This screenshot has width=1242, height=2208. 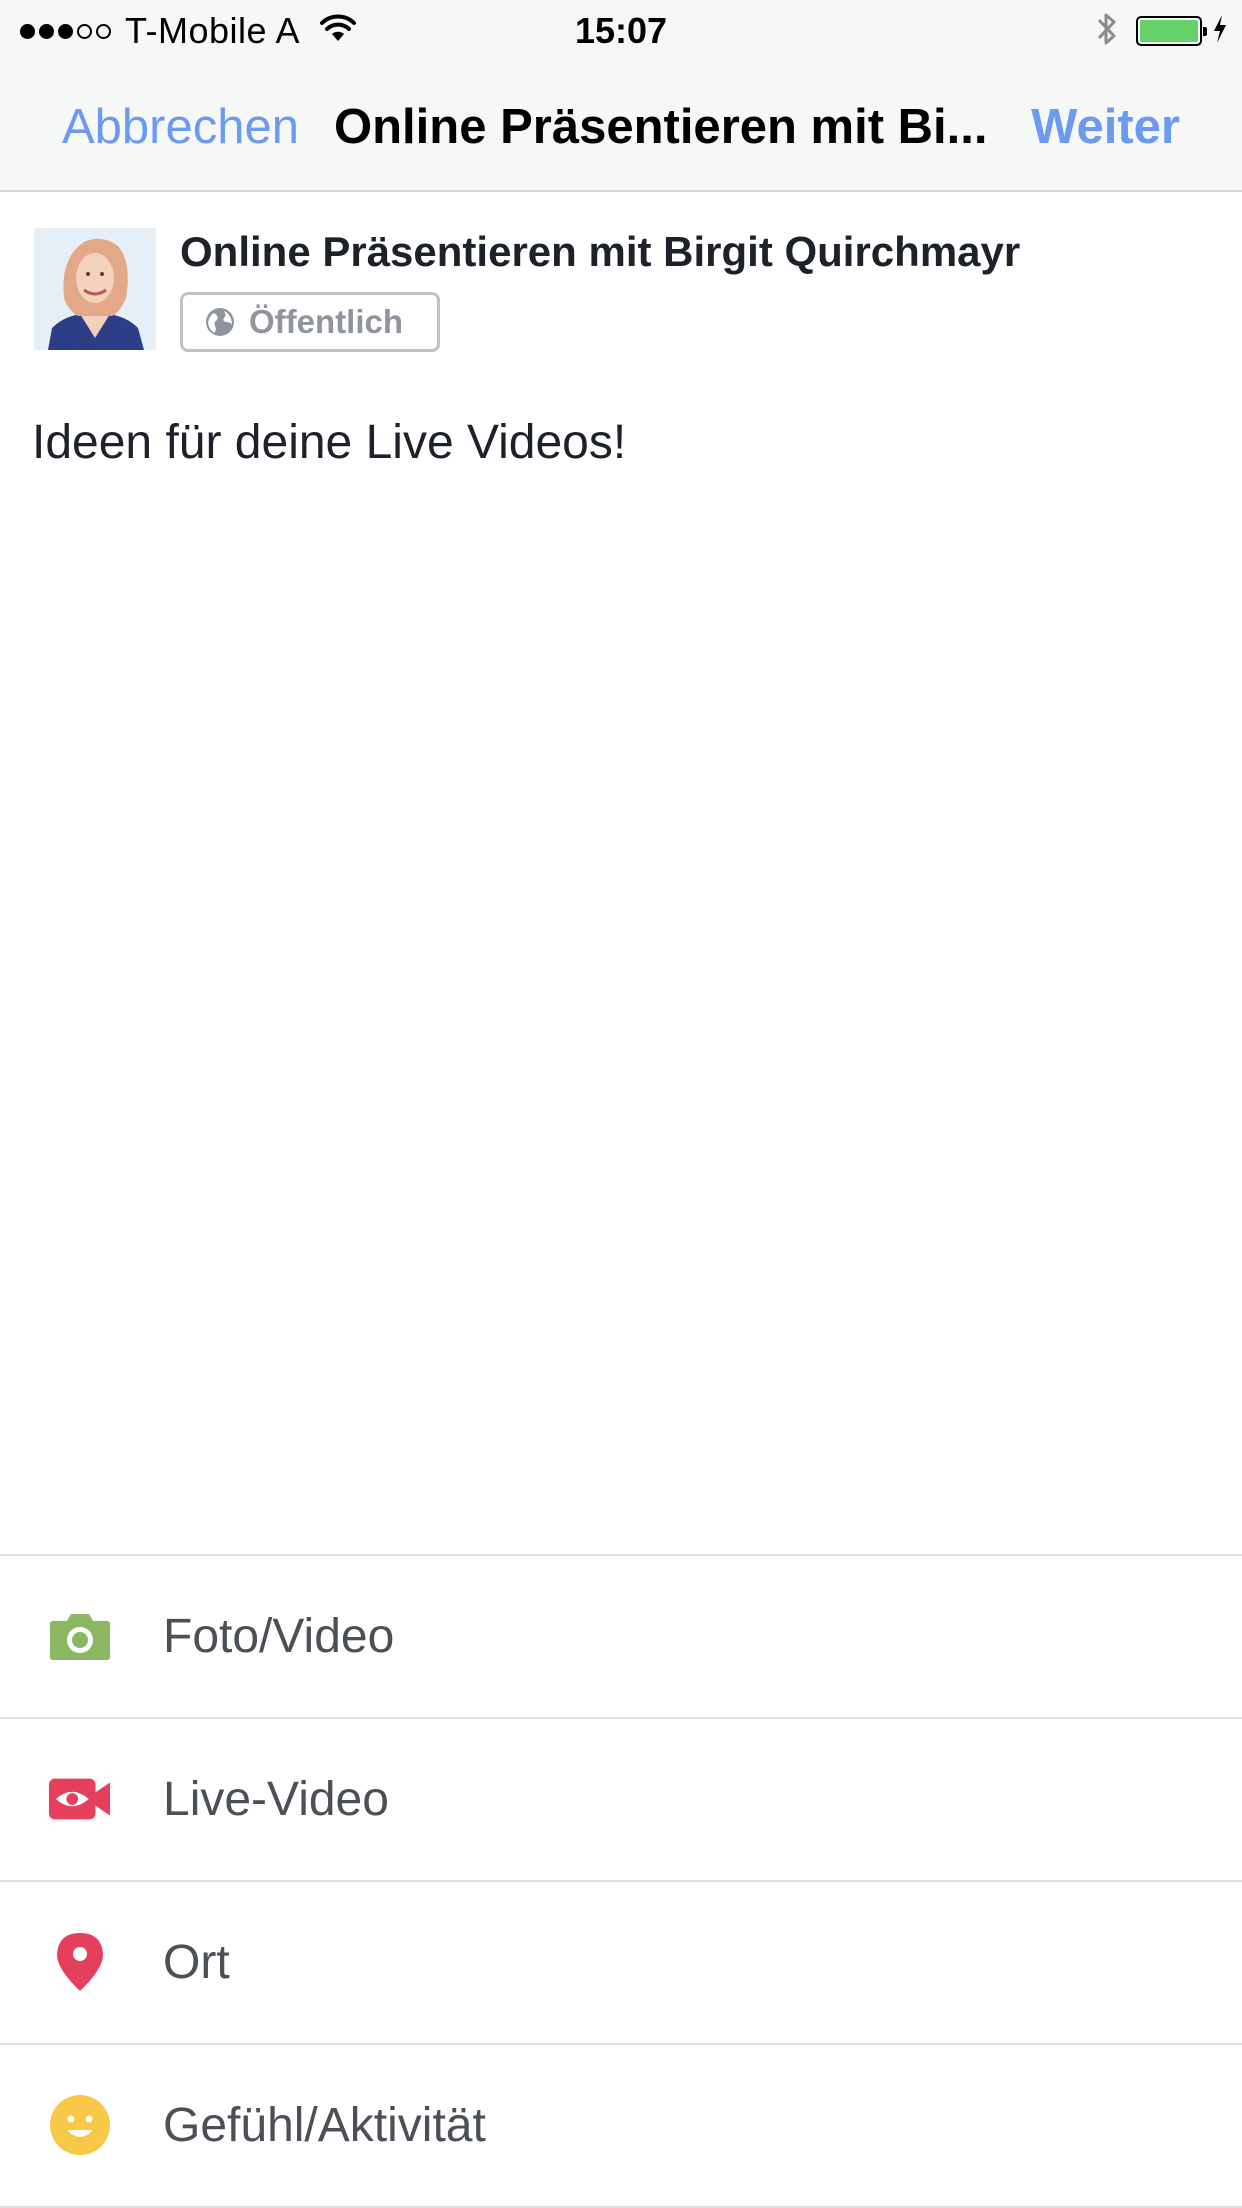 I want to click on location-pin-icon, so click(x=80, y=1962).